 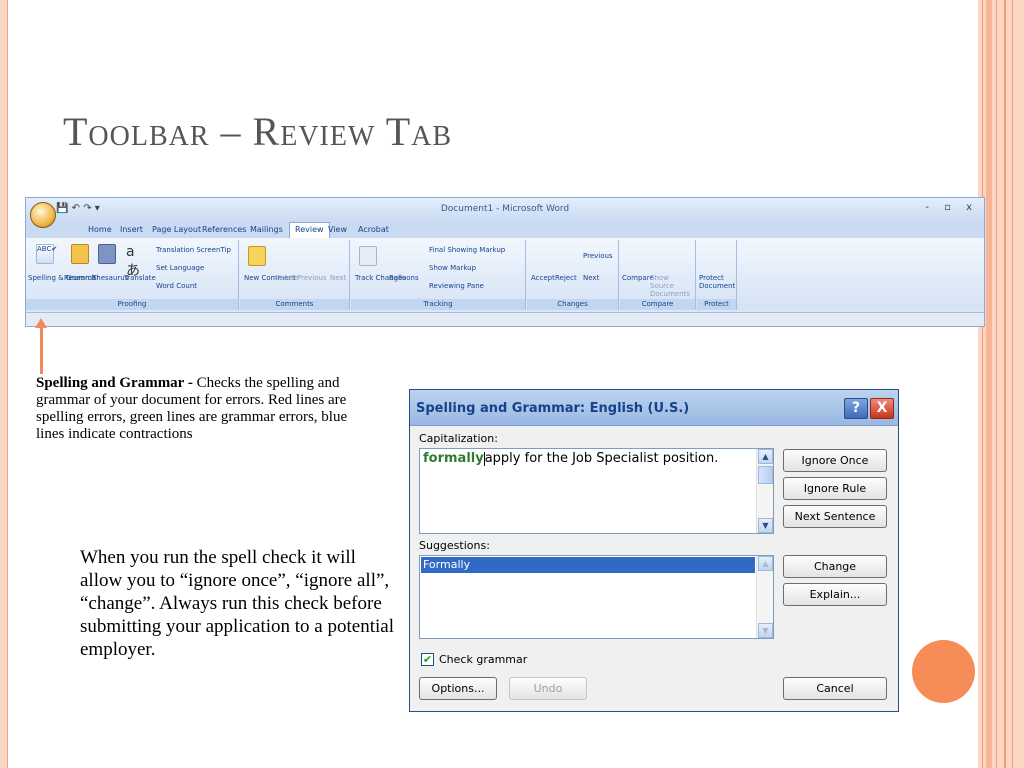 I want to click on next-comment-label: Next, so click(x=338, y=278).